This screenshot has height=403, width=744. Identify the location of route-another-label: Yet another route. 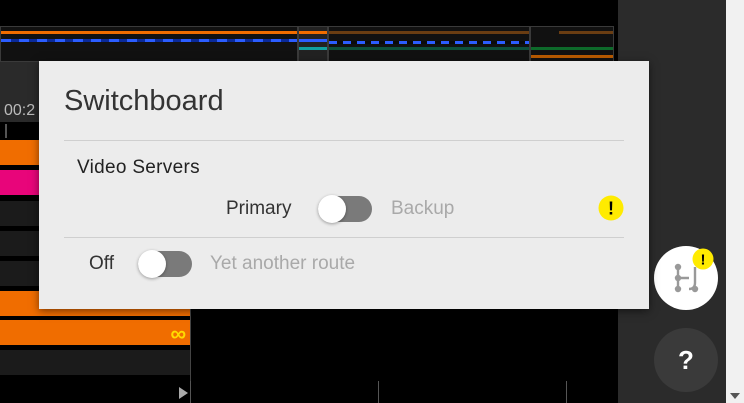
(283, 263).